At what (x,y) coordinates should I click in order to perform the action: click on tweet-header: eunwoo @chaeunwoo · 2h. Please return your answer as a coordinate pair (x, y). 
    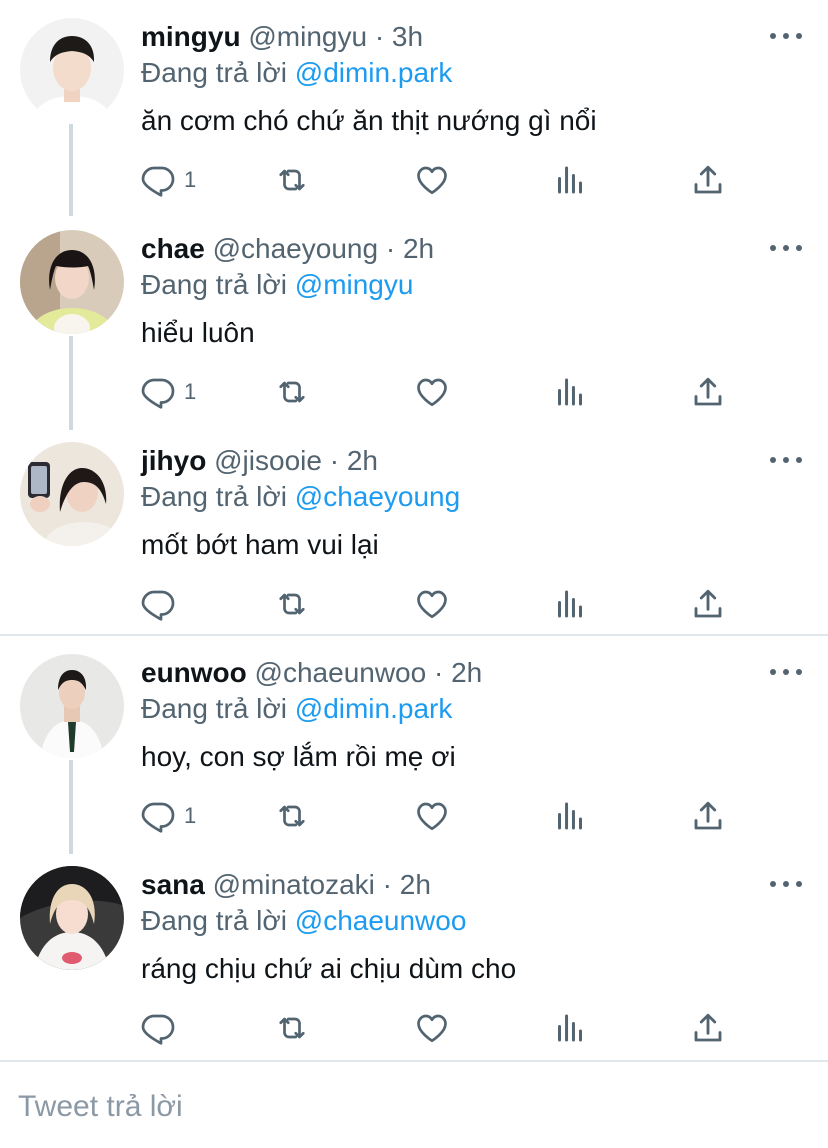
    Looking at the image, I should click on (311, 673).